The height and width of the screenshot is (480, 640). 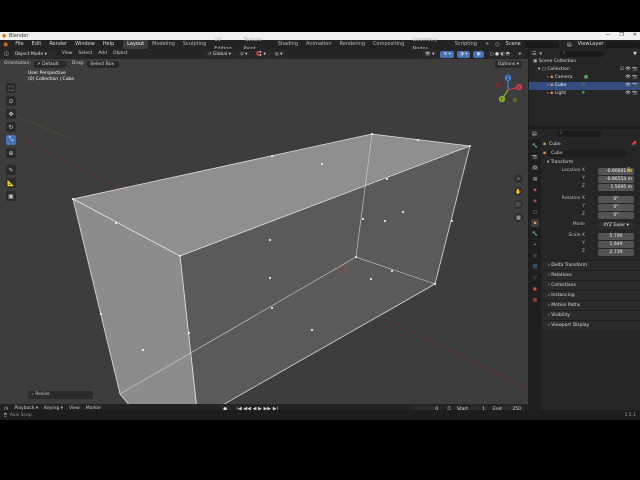 What do you see at coordinates (616, 215) in the screenshot?
I see `rotation-z-field: 0°` at bounding box center [616, 215].